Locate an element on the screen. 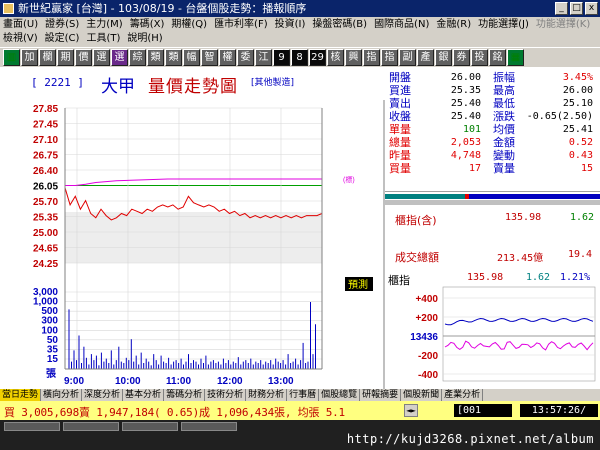  stock-code-input: [001 is located at coordinates (483, 410).